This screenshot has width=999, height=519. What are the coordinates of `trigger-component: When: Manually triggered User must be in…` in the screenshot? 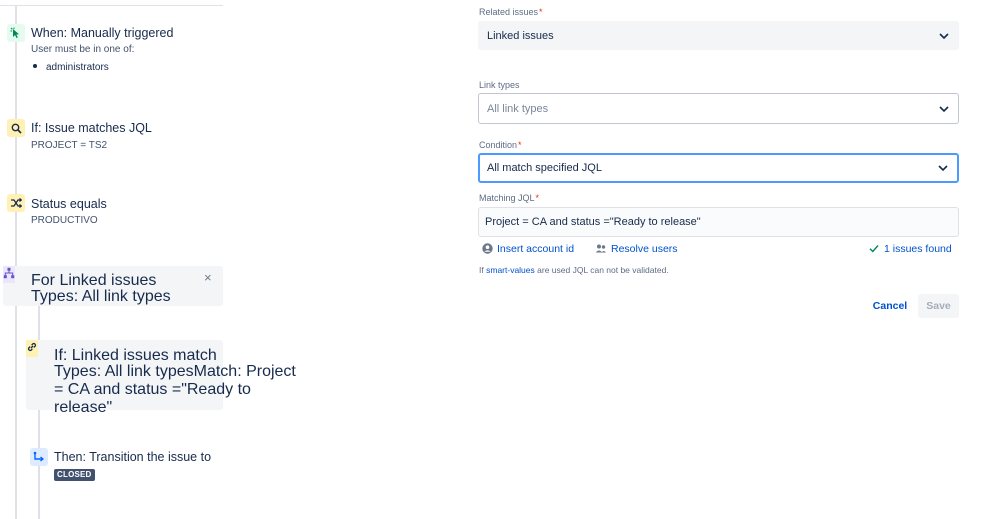 It's located at (111, 40).